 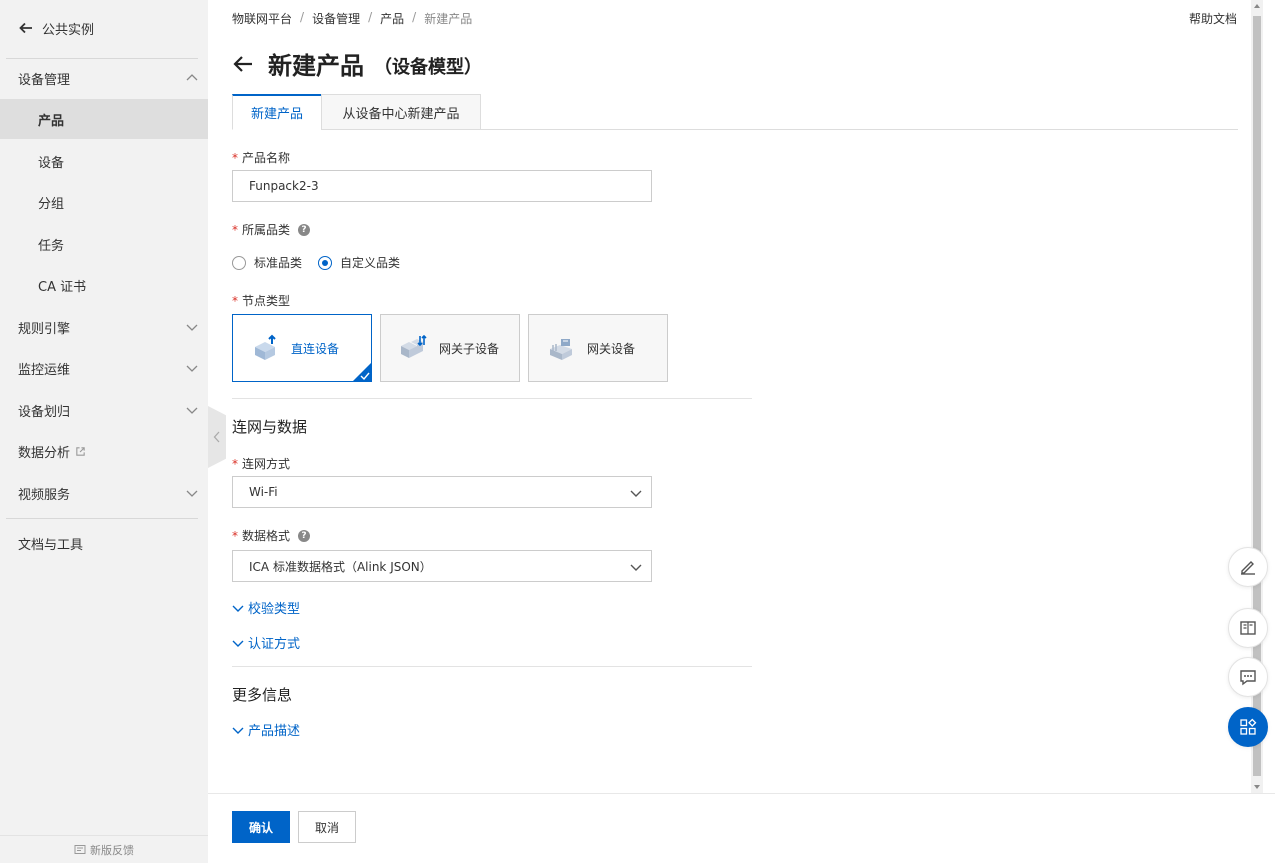 I want to click on sidebar-item-ca-cert: CA 证书, so click(x=104, y=285).